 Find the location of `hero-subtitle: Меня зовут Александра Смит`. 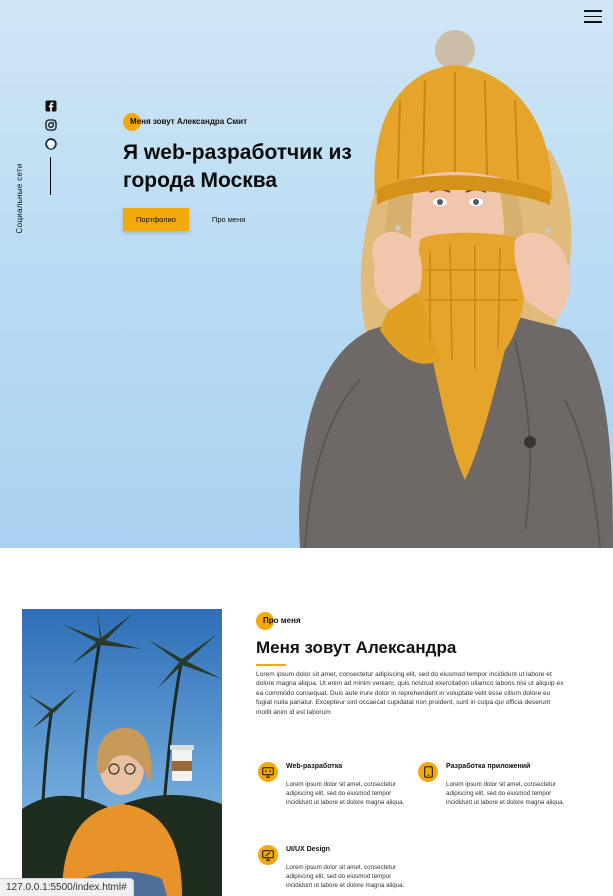

hero-subtitle: Меня зовут Александра Смит is located at coordinates (185, 122).